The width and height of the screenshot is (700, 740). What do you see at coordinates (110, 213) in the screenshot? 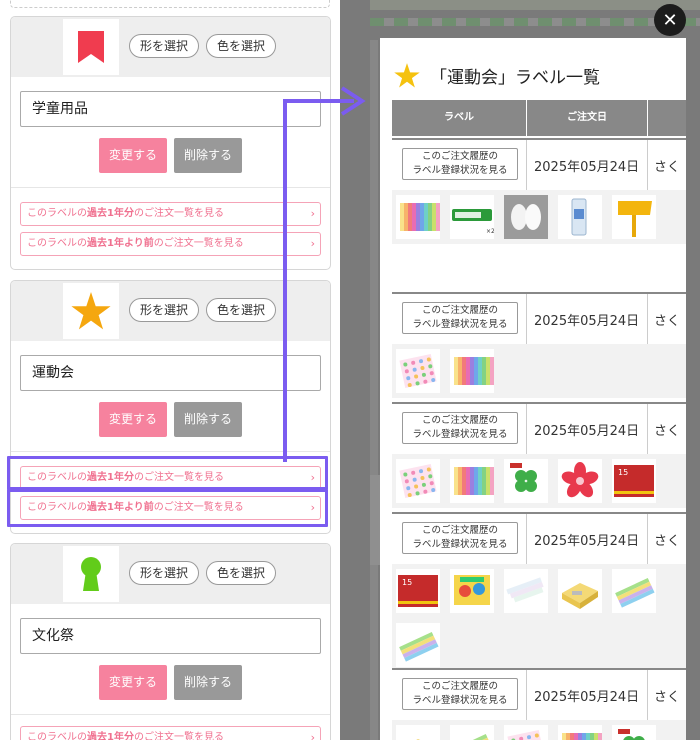
I see `link-text-bold: 過去1年分` at bounding box center [110, 213].